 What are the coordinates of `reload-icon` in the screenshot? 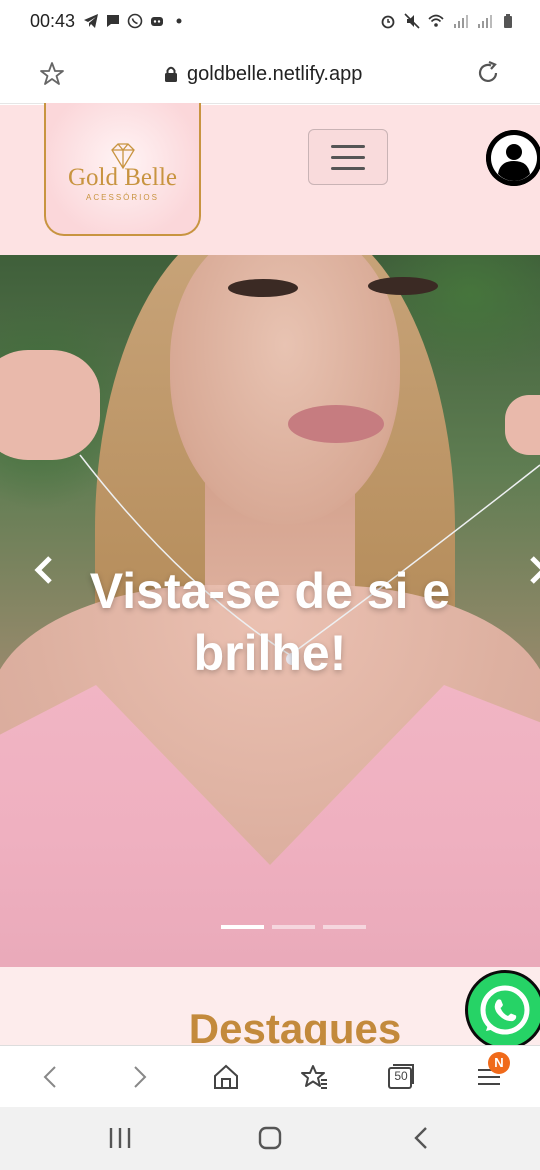 It's located at (488, 73).